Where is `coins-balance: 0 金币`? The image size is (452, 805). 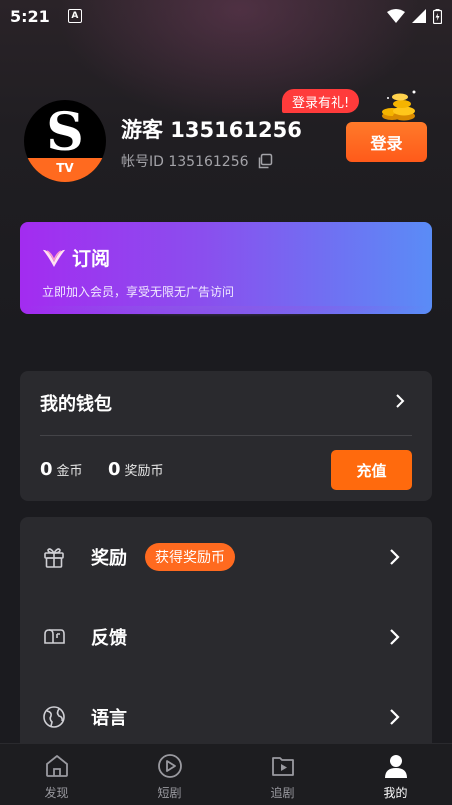 coins-balance: 0 金币 is located at coordinates (61, 469).